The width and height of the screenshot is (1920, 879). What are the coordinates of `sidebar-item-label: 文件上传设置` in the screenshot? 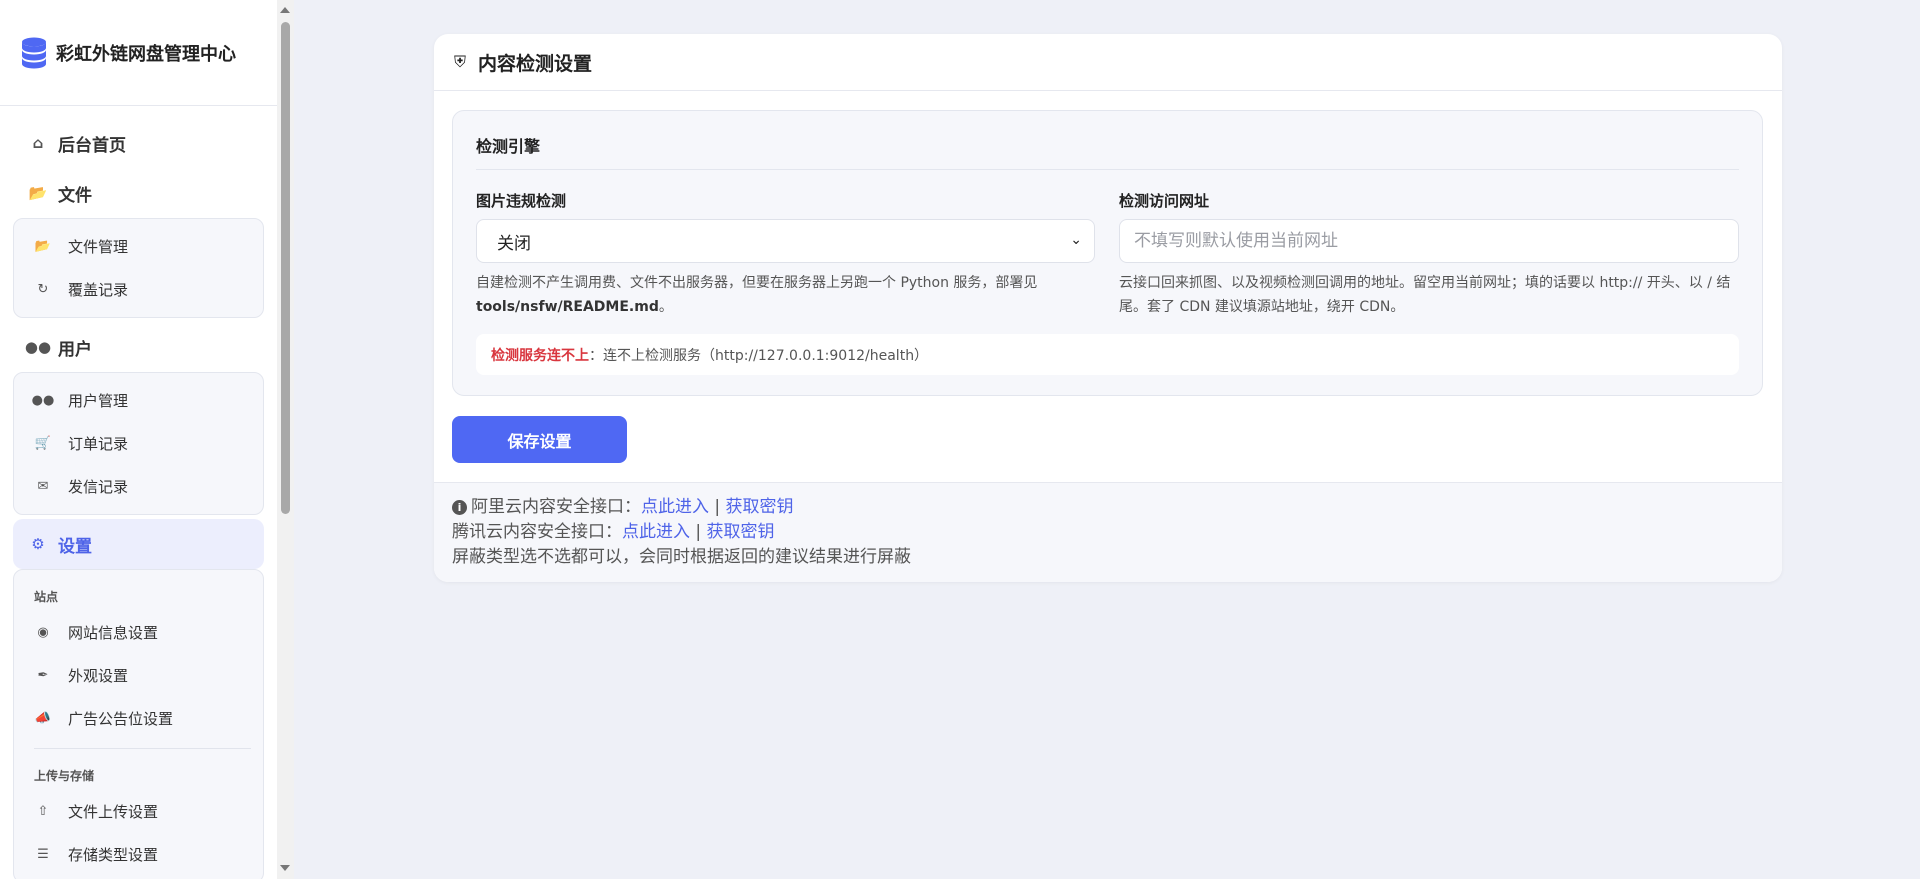 It's located at (113, 812).